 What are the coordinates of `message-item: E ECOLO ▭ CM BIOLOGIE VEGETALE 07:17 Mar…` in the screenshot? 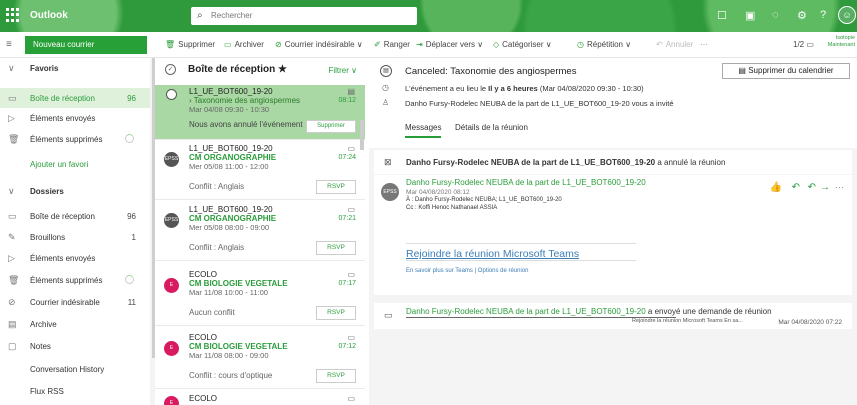 It's located at (260, 297).